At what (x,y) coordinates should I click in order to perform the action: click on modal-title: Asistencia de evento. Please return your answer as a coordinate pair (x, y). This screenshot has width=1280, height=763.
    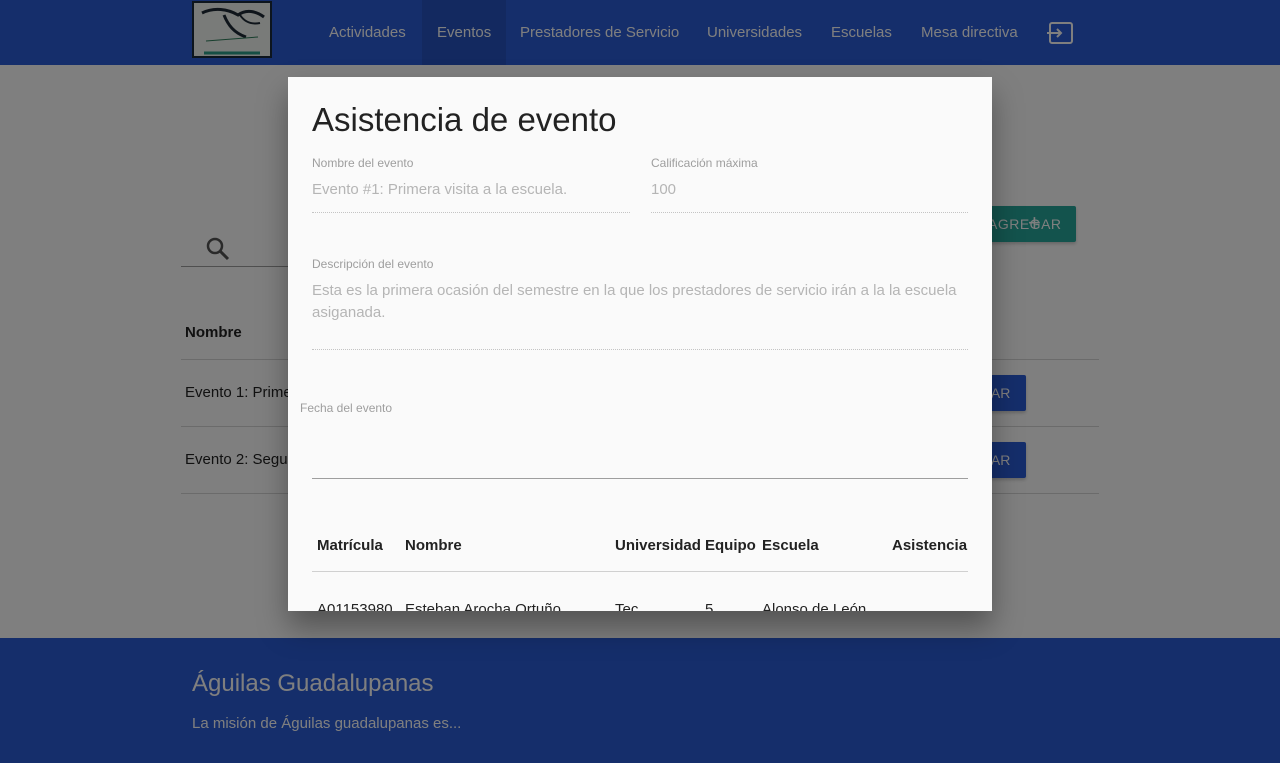
    Looking at the image, I should click on (464, 119).